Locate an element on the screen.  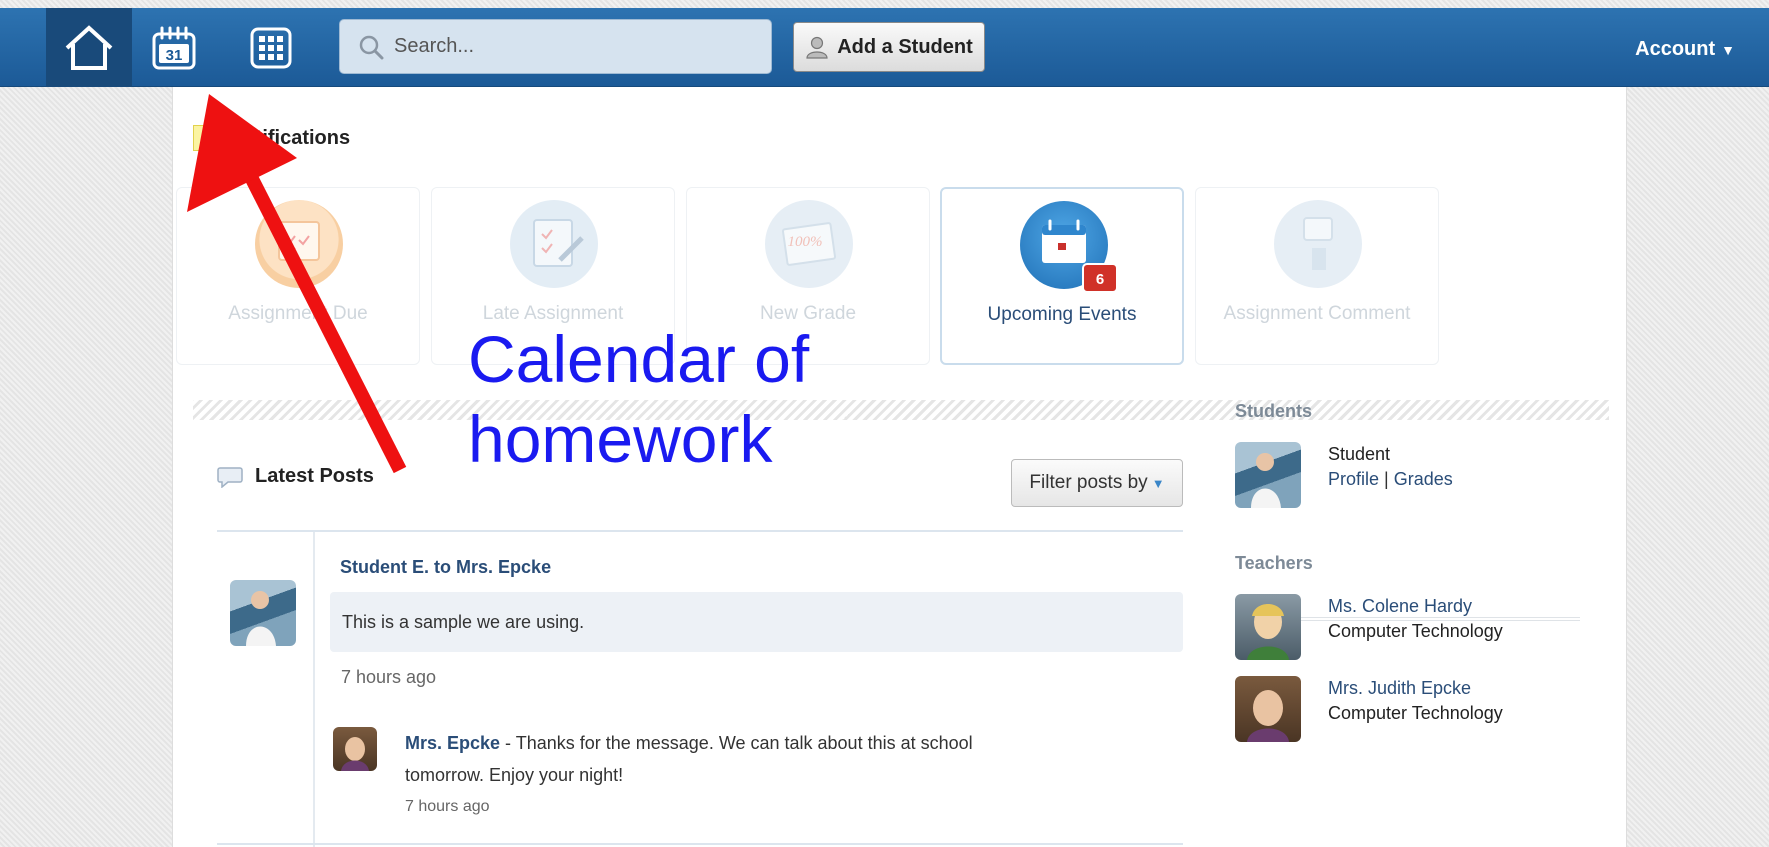
post-recipient-link: Mrs. Epcke is located at coordinates (503, 567).